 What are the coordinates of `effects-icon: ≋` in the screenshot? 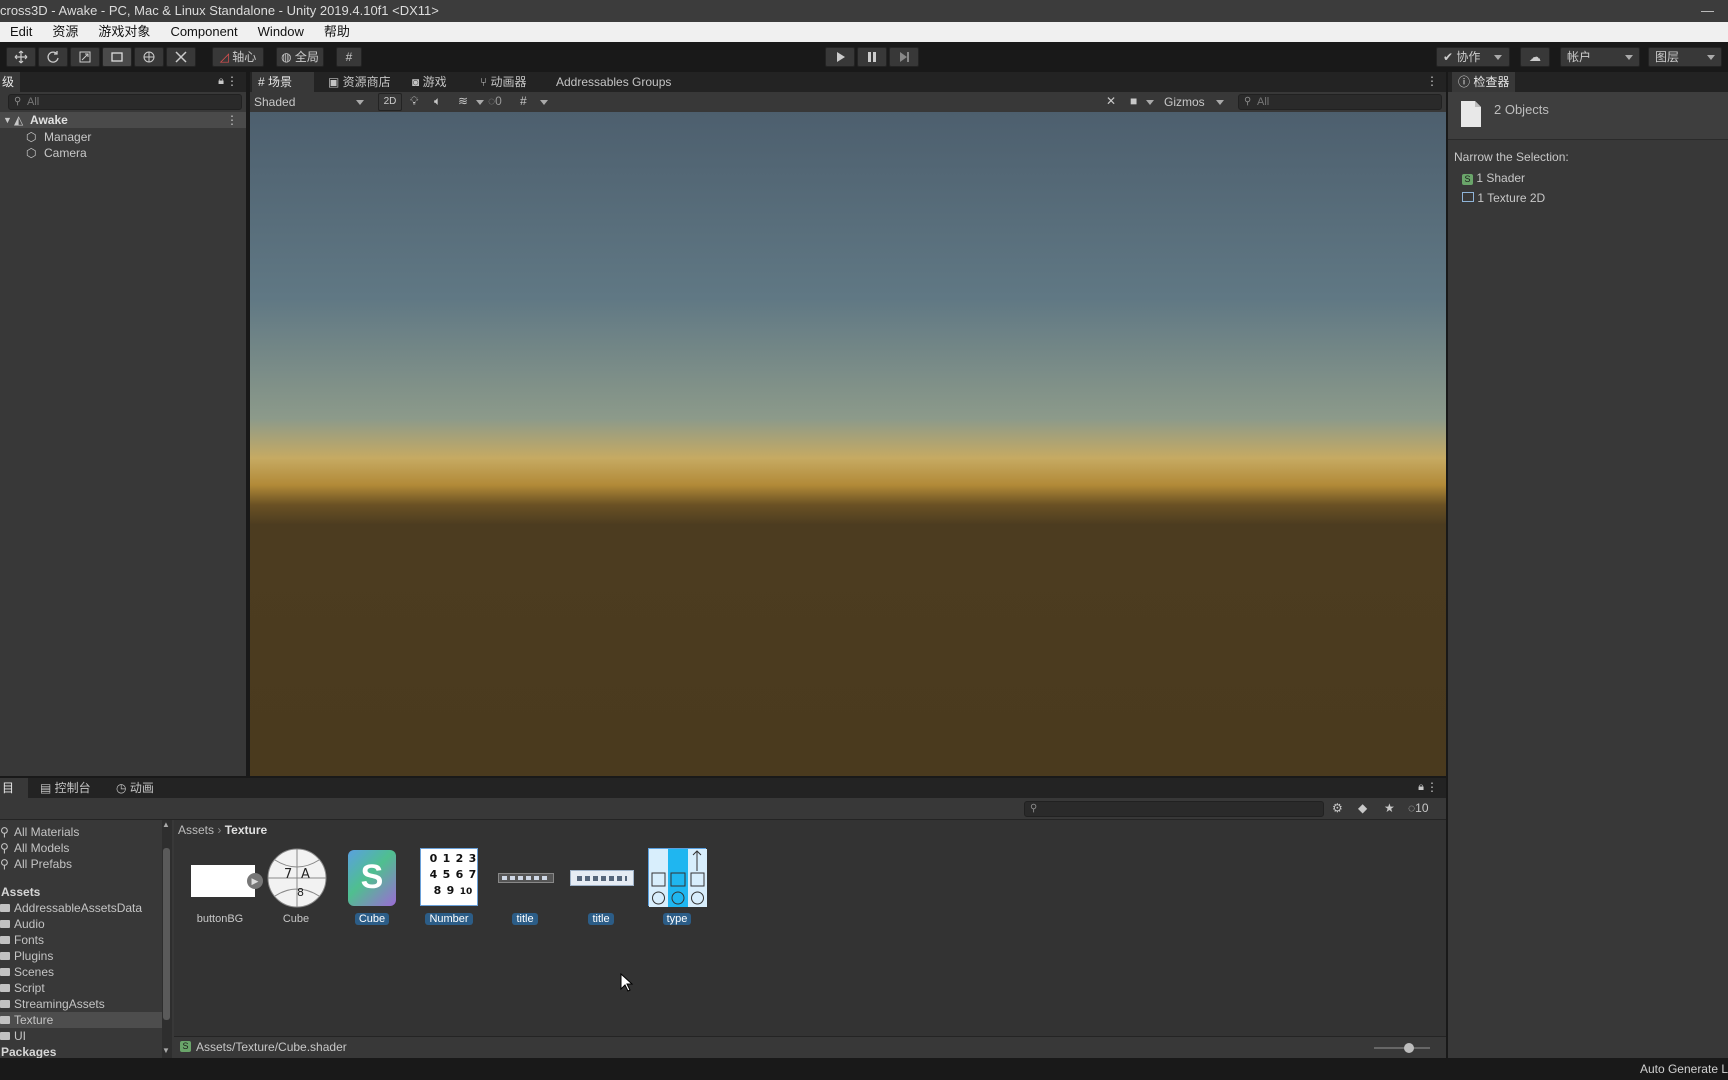 It's located at (463, 101).